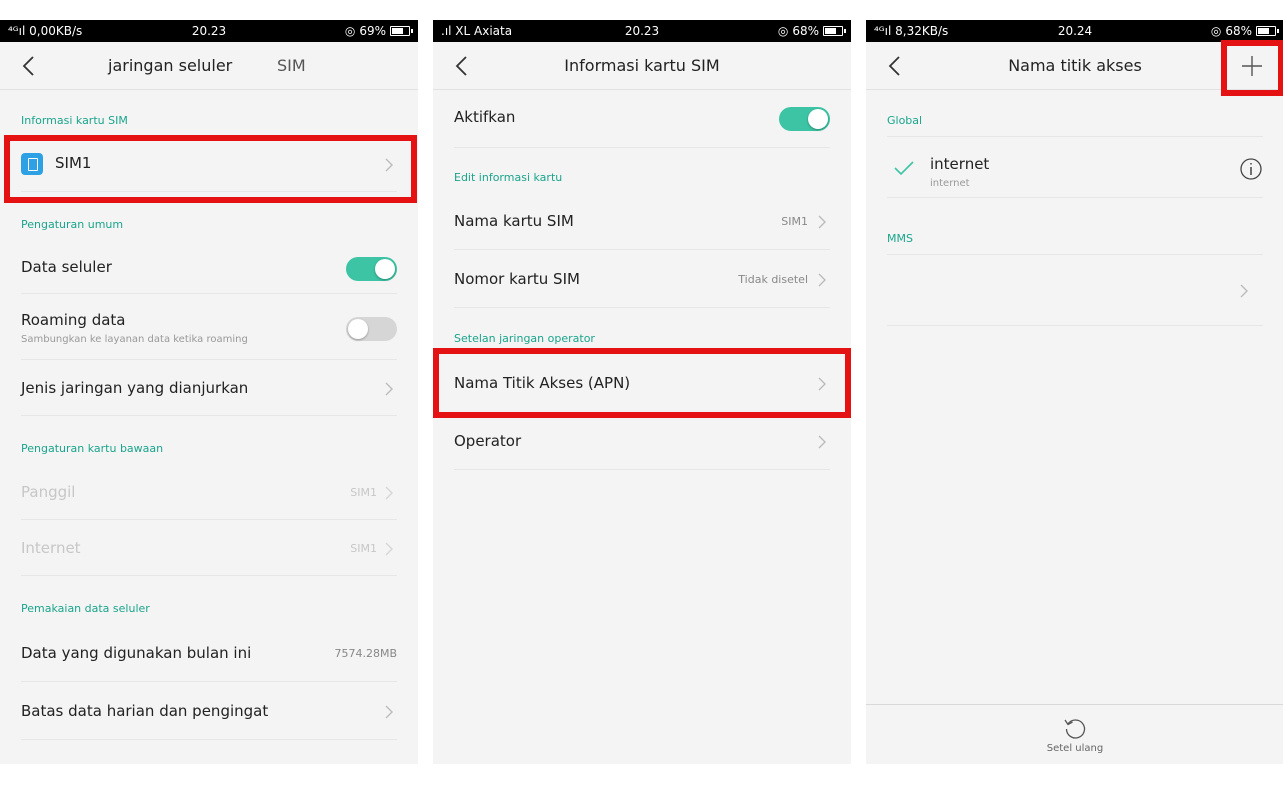 The width and height of the screenshot is (1283, 785). I want to click on sim1-row: SIM1, so click(209, 165).